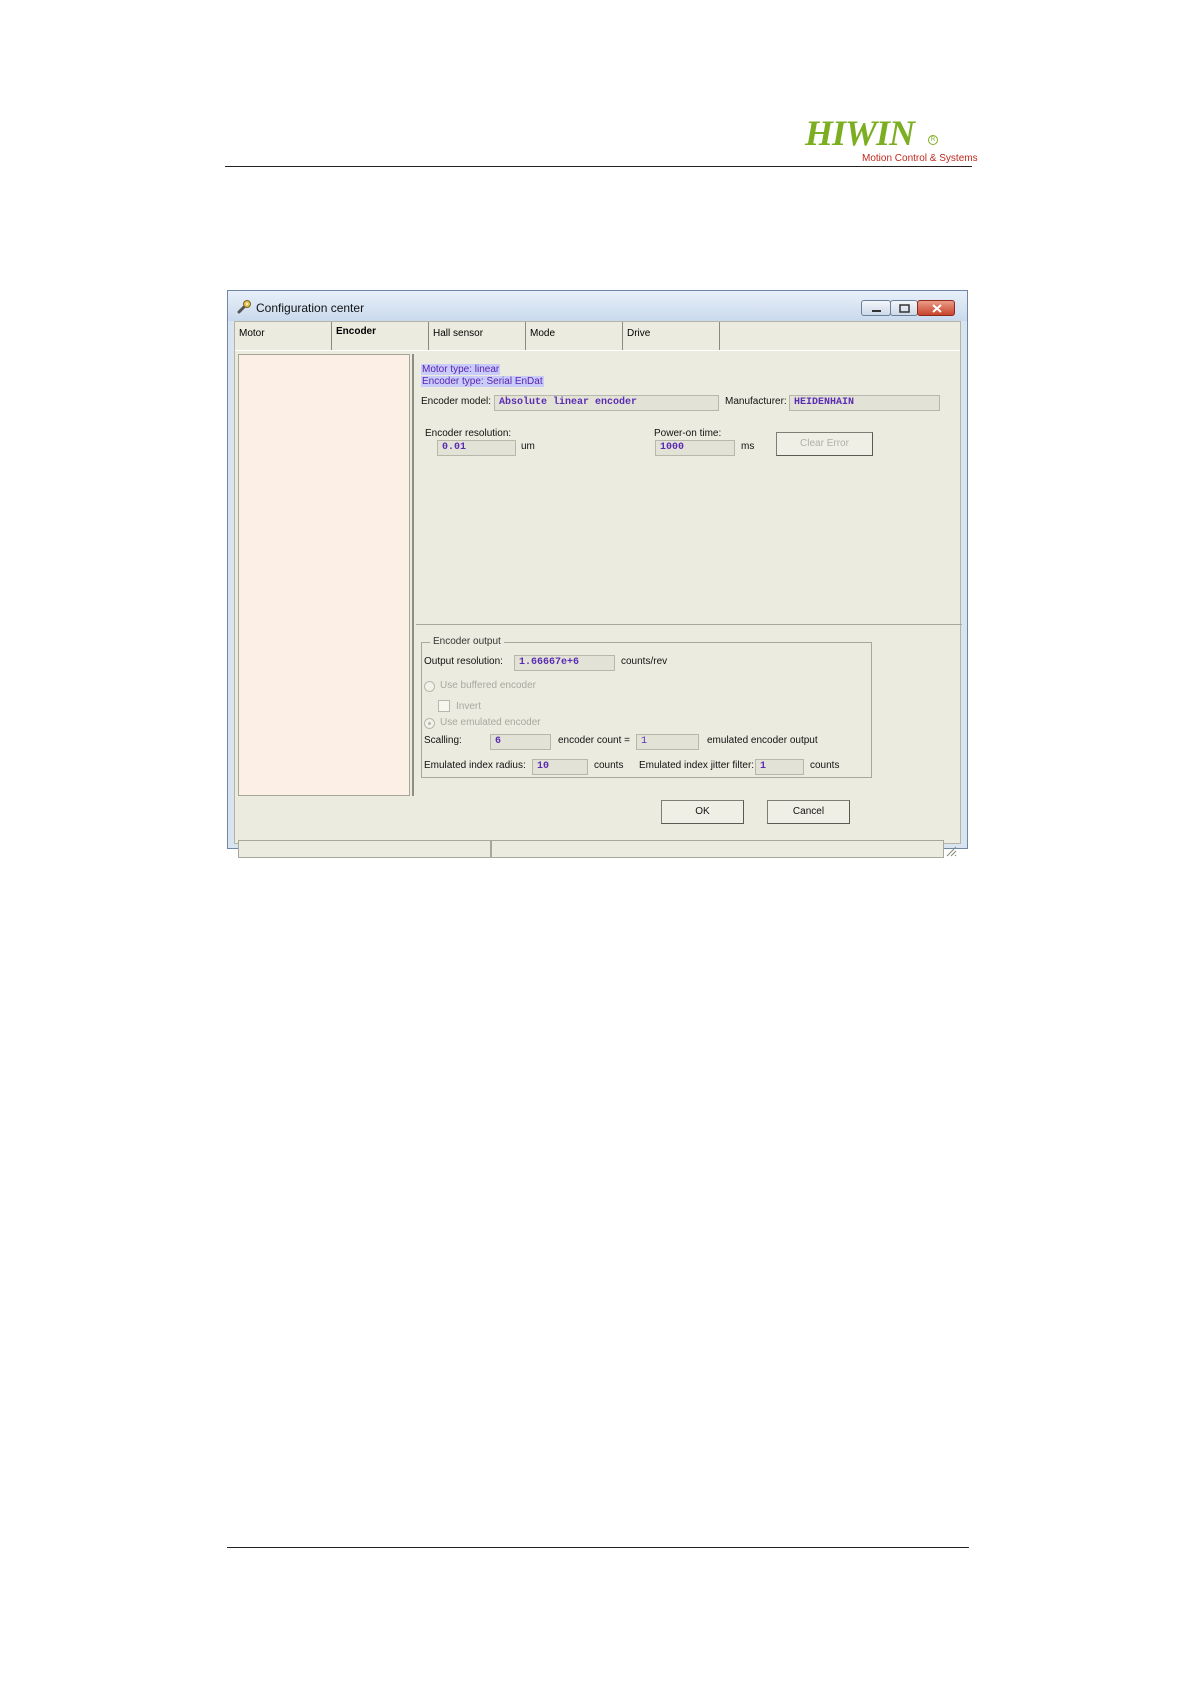 The width and height of the screenshot is (1191, 1684). I want to click on ok-button: OK, so click(702, 812).